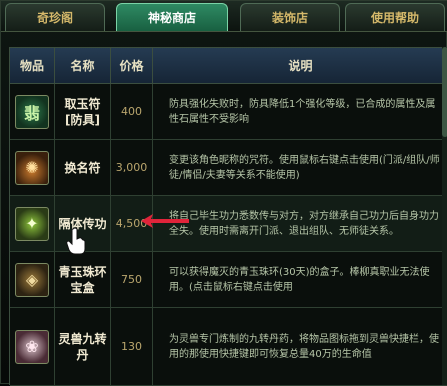  I want to click on pill-icon: ❀, so click(32, 346).